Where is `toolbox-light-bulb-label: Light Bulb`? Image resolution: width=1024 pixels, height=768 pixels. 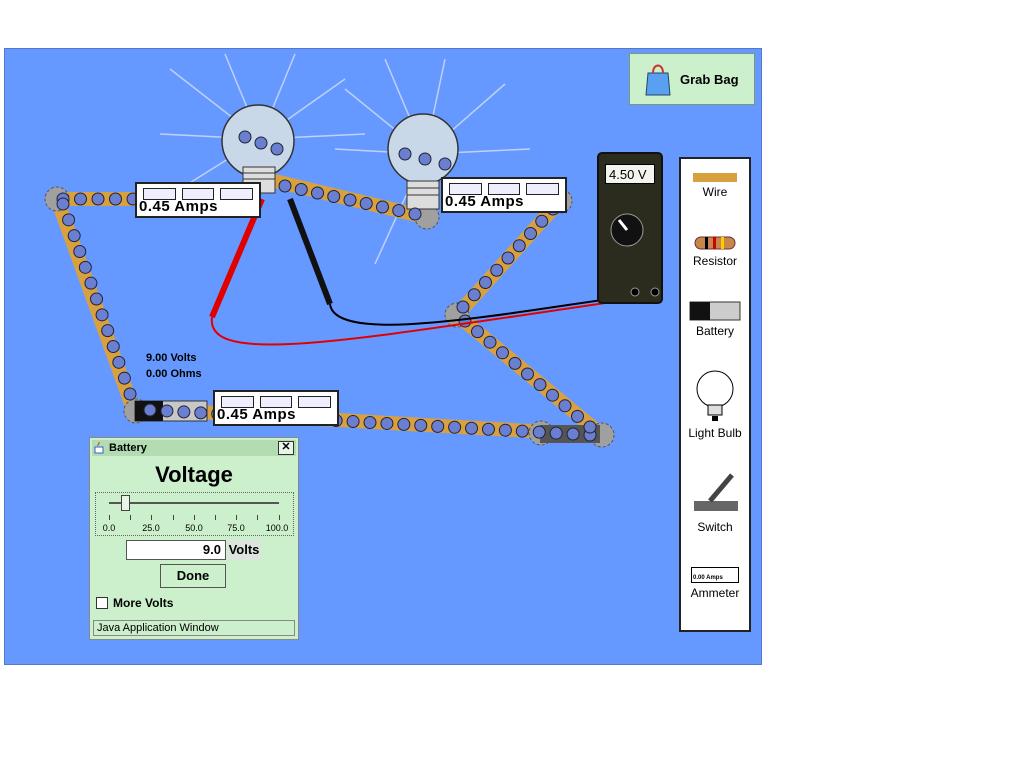
toolbox-light-bulb-label: Light Bulb is located at coordinates (715, 433).